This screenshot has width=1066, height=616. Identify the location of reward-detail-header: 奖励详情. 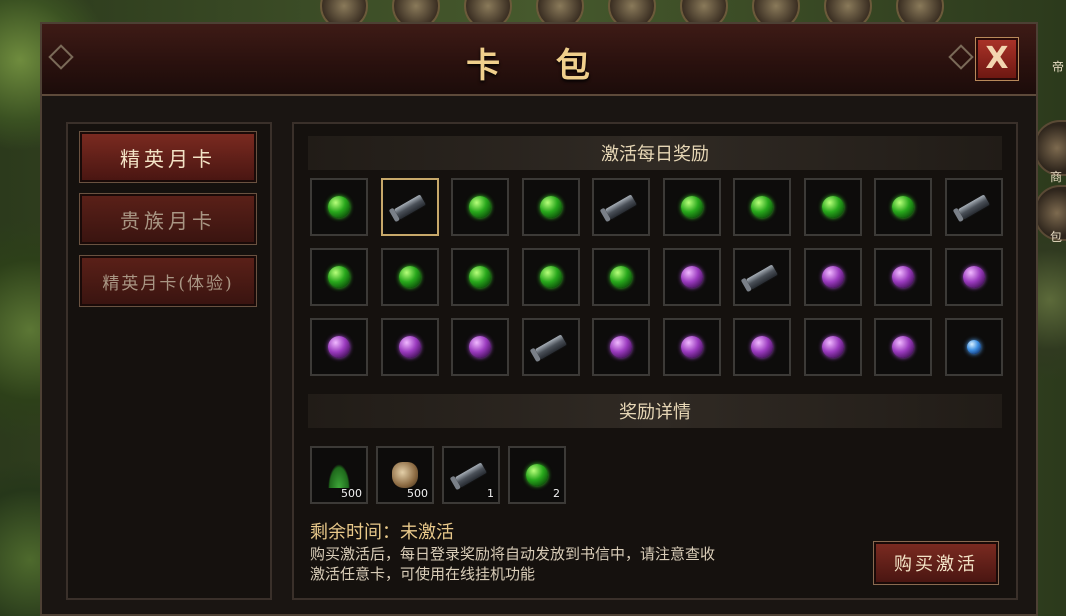
(655, 411).